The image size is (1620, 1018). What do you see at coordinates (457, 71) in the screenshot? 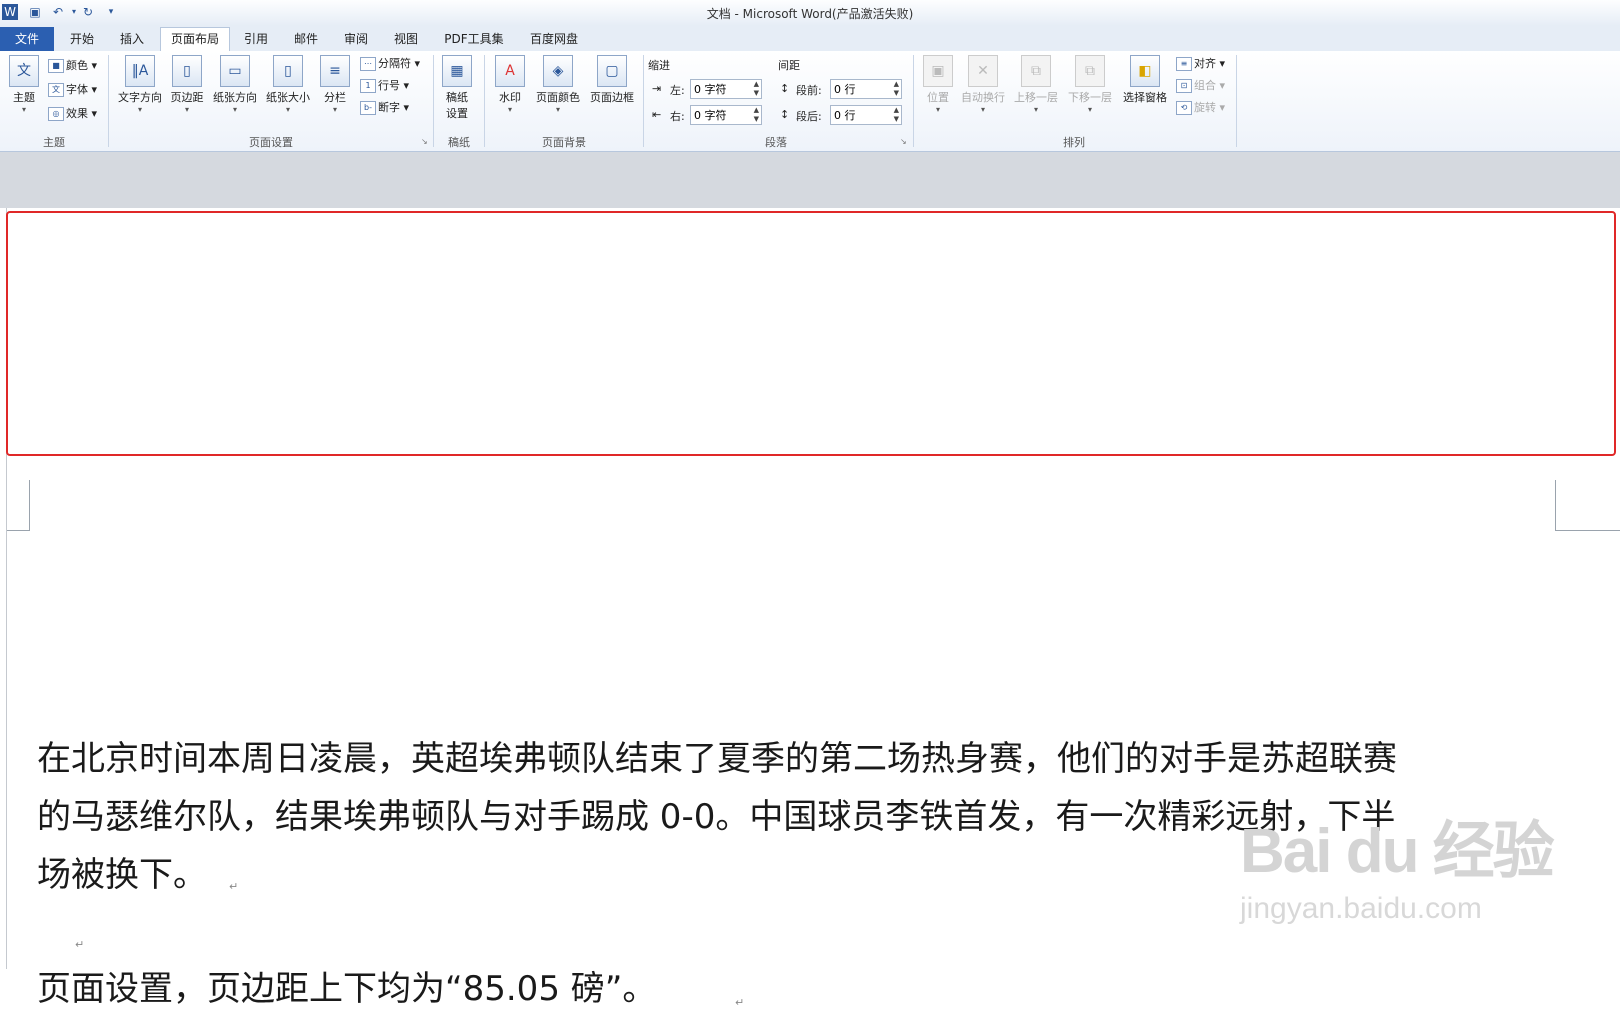
I see `draft-paper-icon: ▦` at bounding box center [457, 71].